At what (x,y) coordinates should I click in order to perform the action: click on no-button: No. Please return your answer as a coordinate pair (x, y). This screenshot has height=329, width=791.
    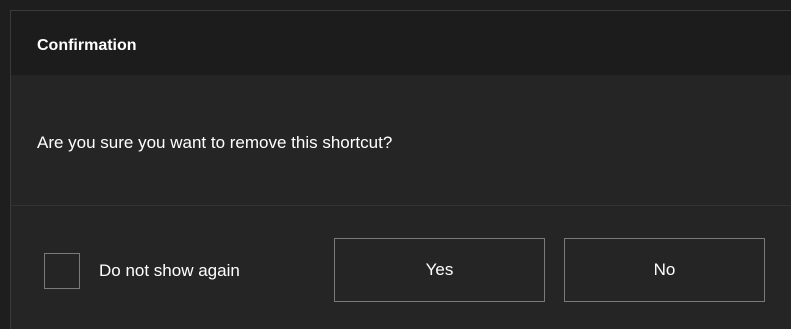
    Looking at the image, I should click on (664, 270).